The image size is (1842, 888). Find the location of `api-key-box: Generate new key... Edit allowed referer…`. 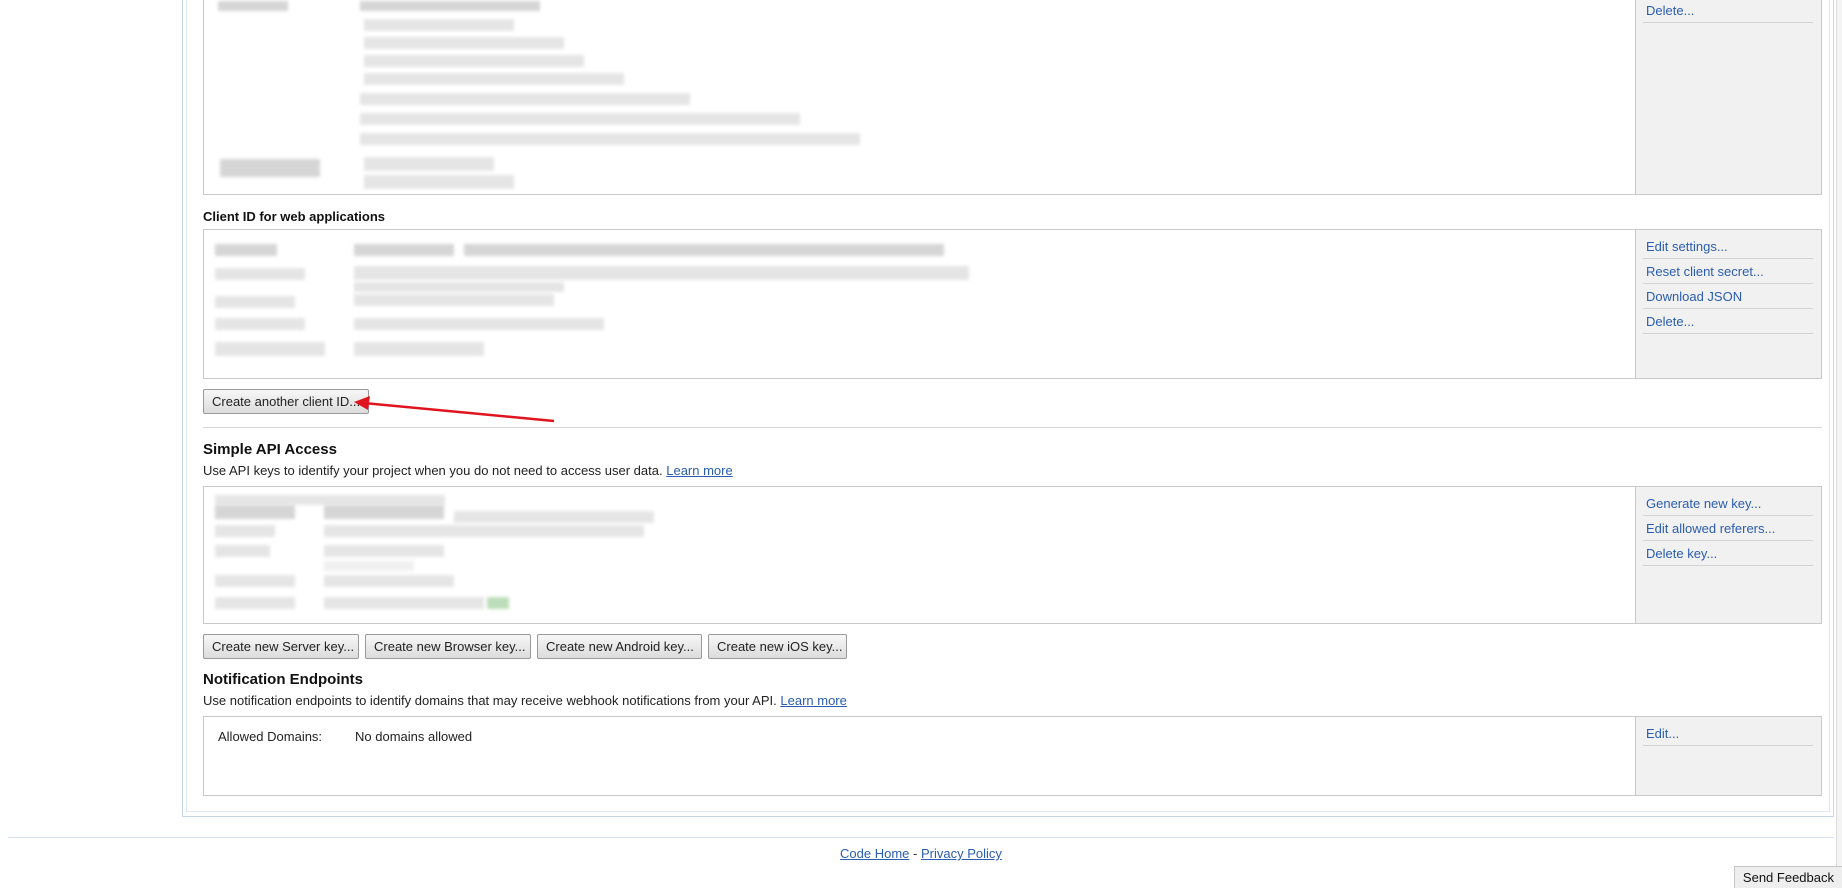

api-key-box: Generate new key... Edit allowed referer… is located at coordinates (1012, 555).